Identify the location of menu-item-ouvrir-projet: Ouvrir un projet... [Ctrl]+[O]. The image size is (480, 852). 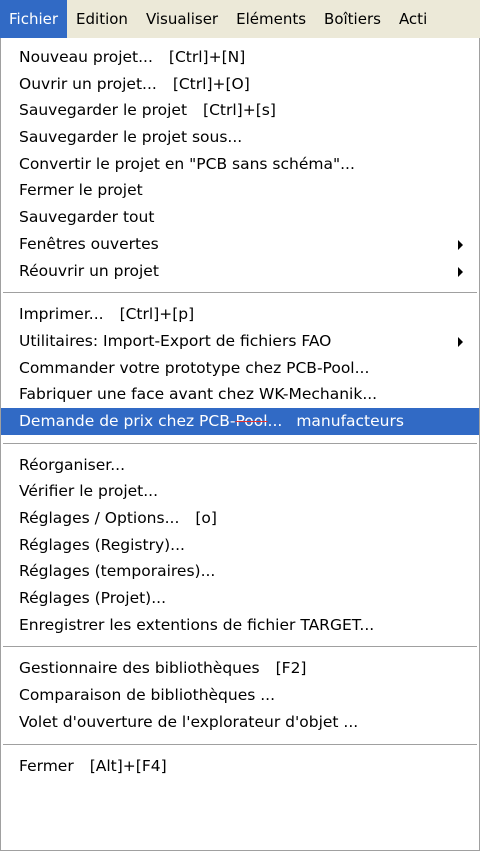
(240, 84).